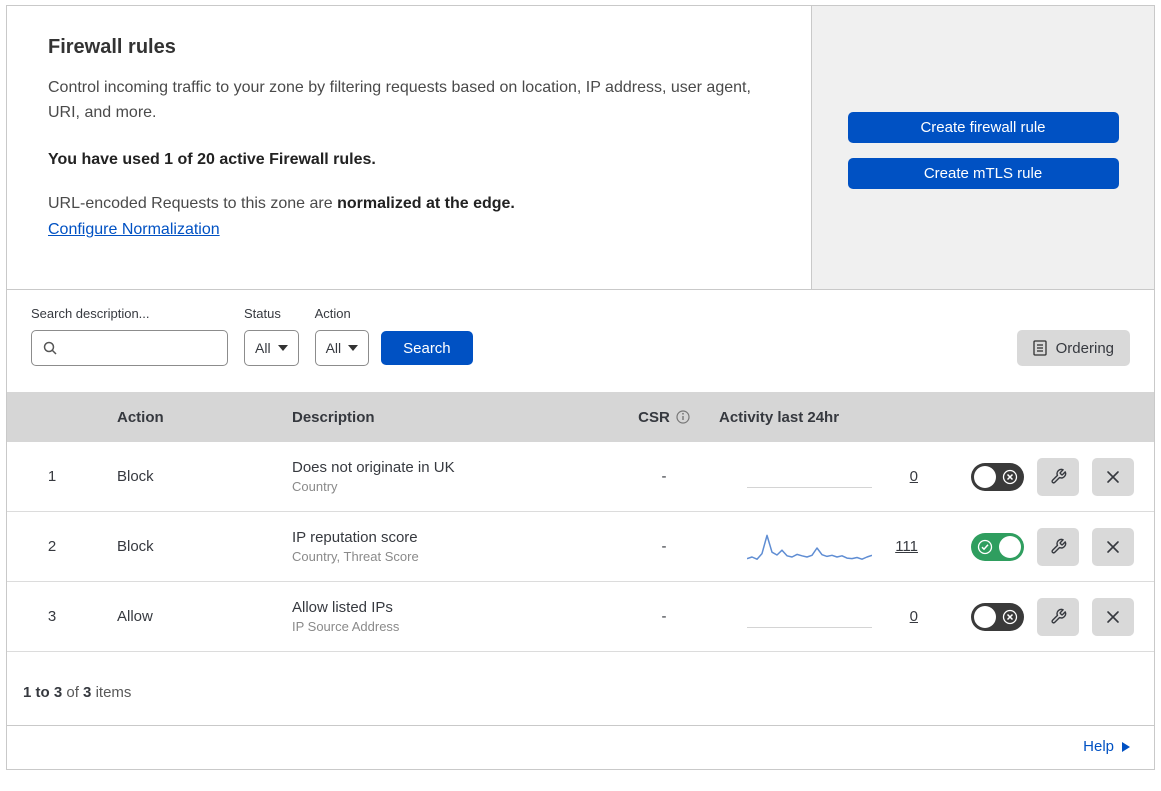  What do you see at coordinates (52, 616) in the screenshot?
I see `rule-priority: 3` at bounding box center [52, 616].